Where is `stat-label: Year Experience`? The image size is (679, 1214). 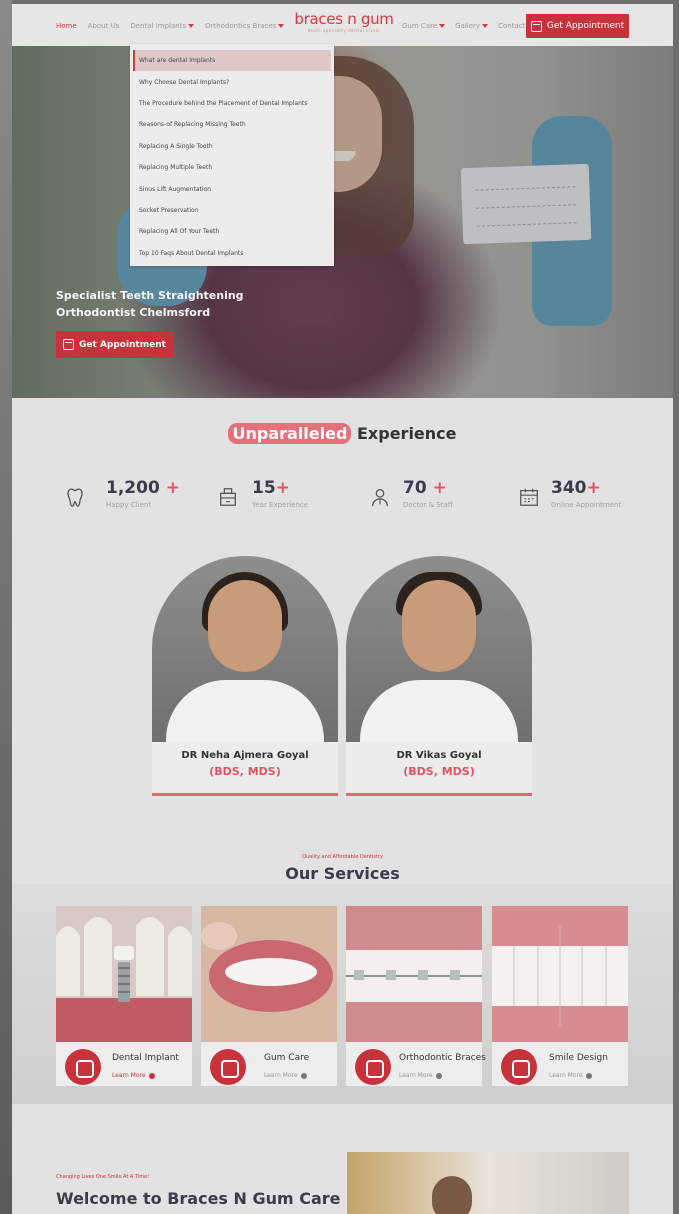
stat-label: Year Experience is located at coordinates (280, 505).